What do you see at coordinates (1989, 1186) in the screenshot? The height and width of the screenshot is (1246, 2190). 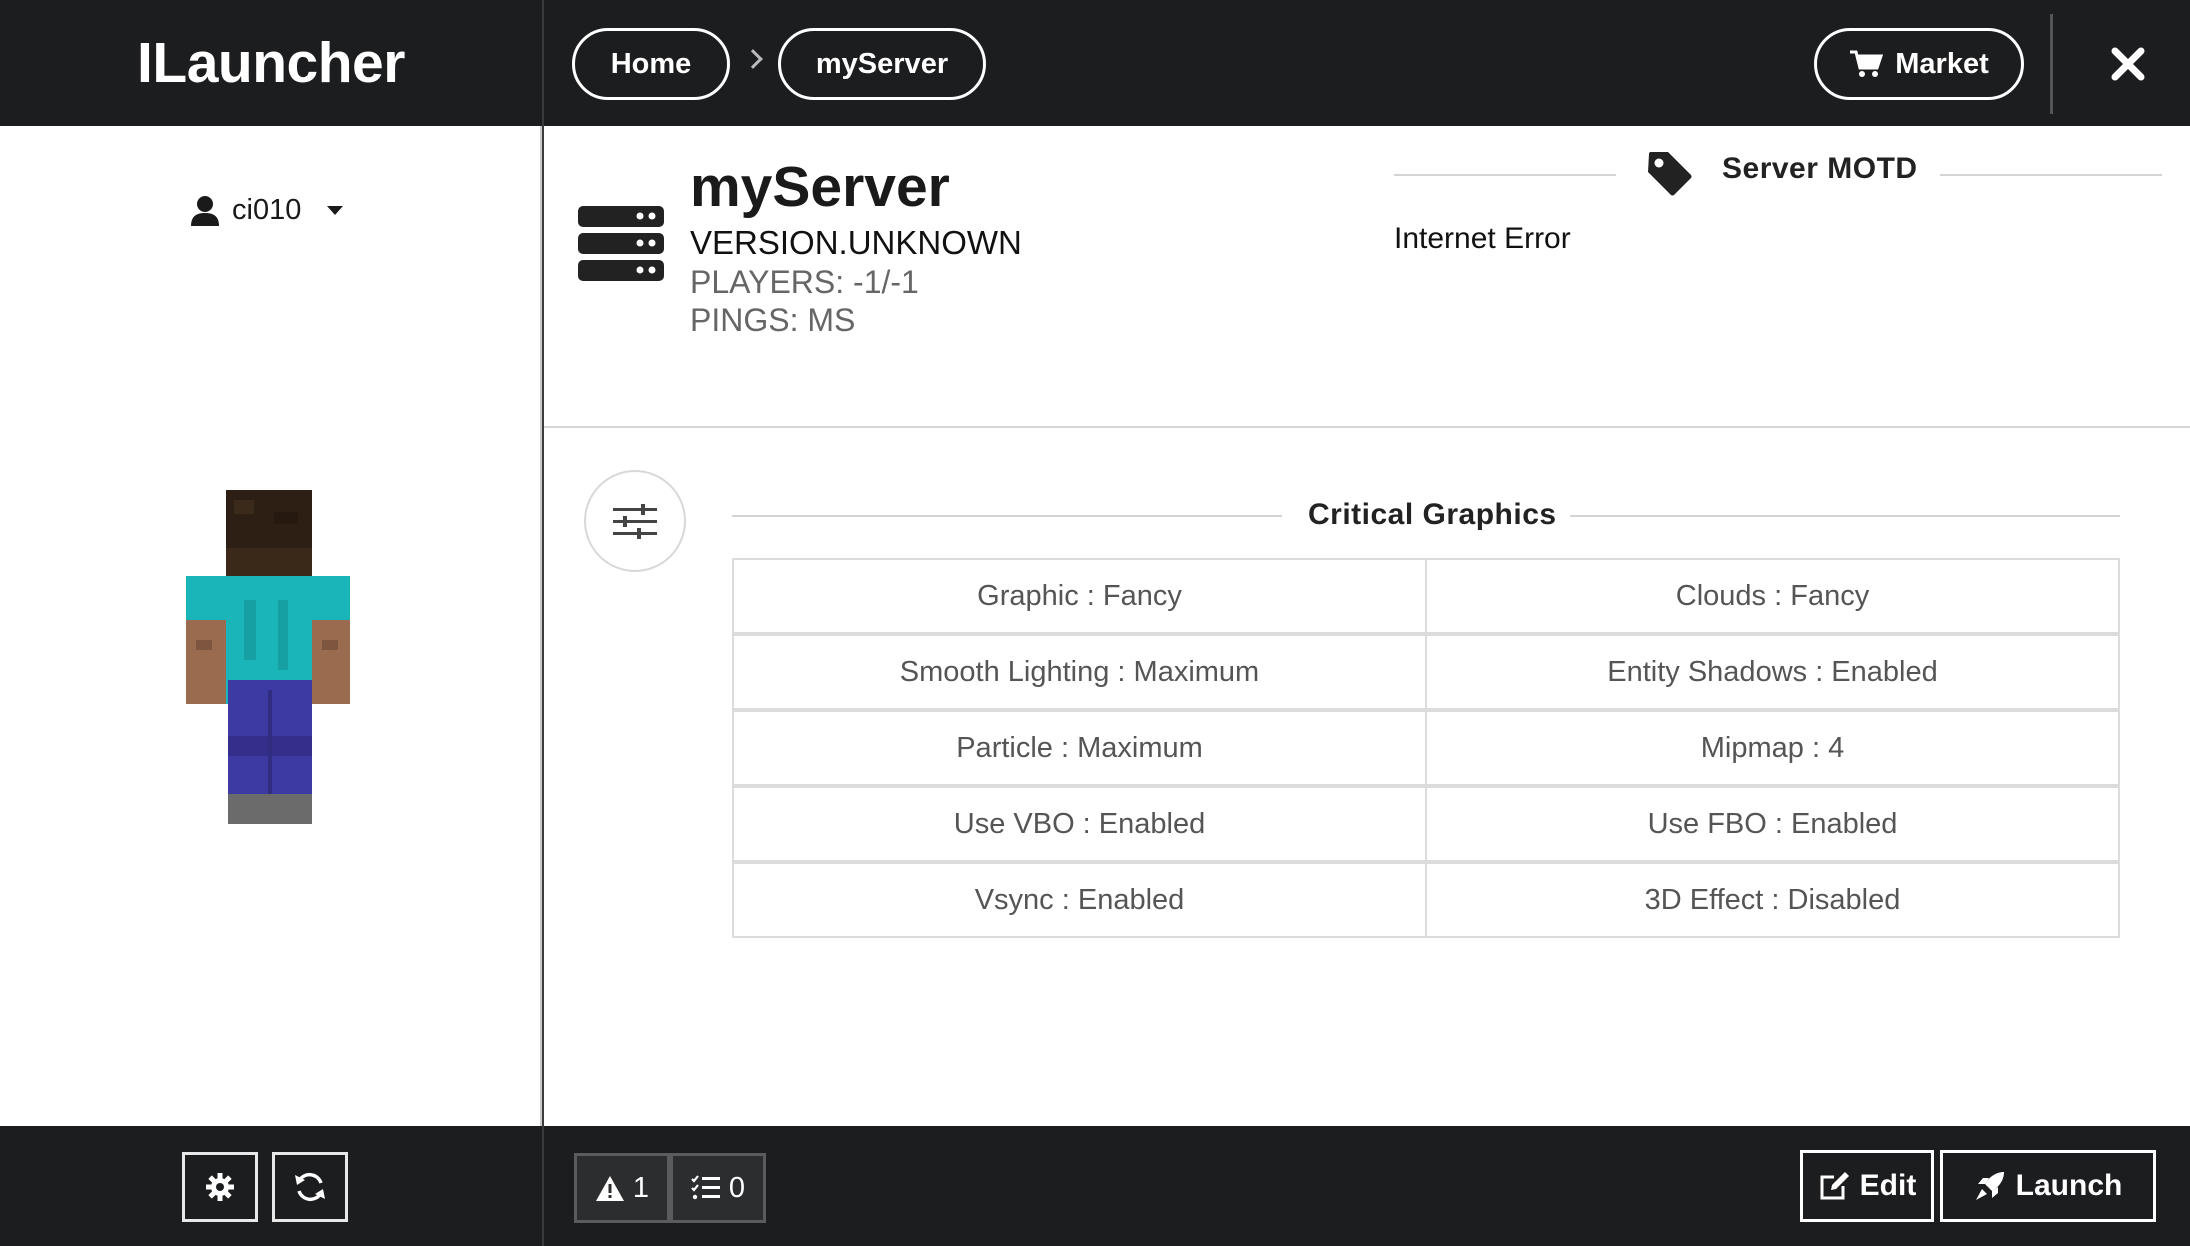 I see `rocket-icon` at bounding box center [1989, 1186].